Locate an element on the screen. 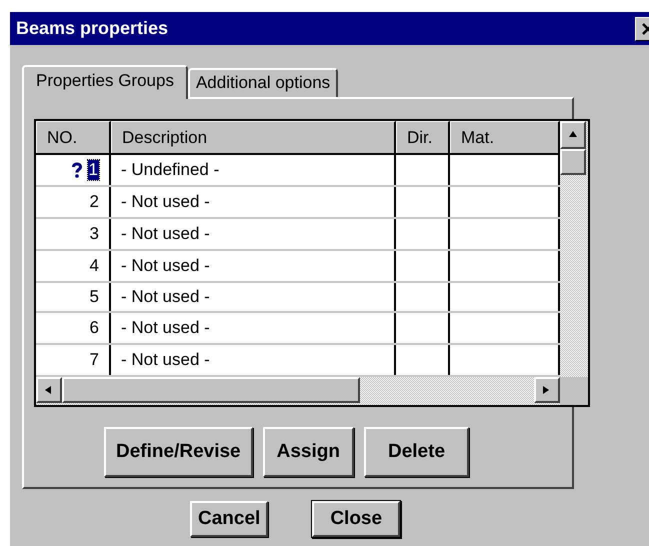 The width and height of the screenshot is (649, 546). number-cell: 3 is located at coordinates (73, 234).